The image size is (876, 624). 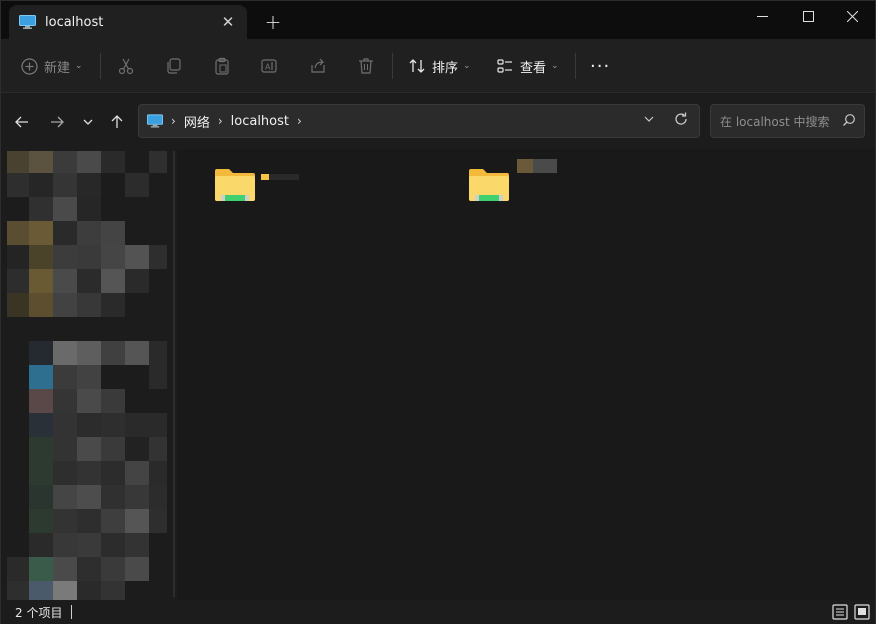 What do you see at coordinates (533, 68) in the screenshot?
I see `view-label: 查看` at bounding box center [533, 68].